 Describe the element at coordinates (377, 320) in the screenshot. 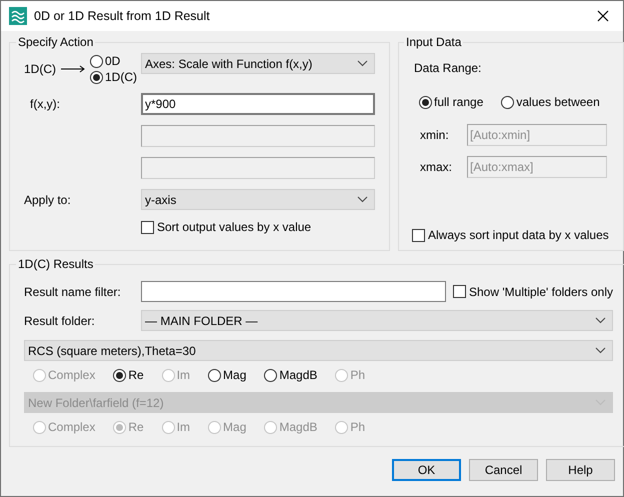

I see `dropdown: — MAIN FOLDER —` at that location.